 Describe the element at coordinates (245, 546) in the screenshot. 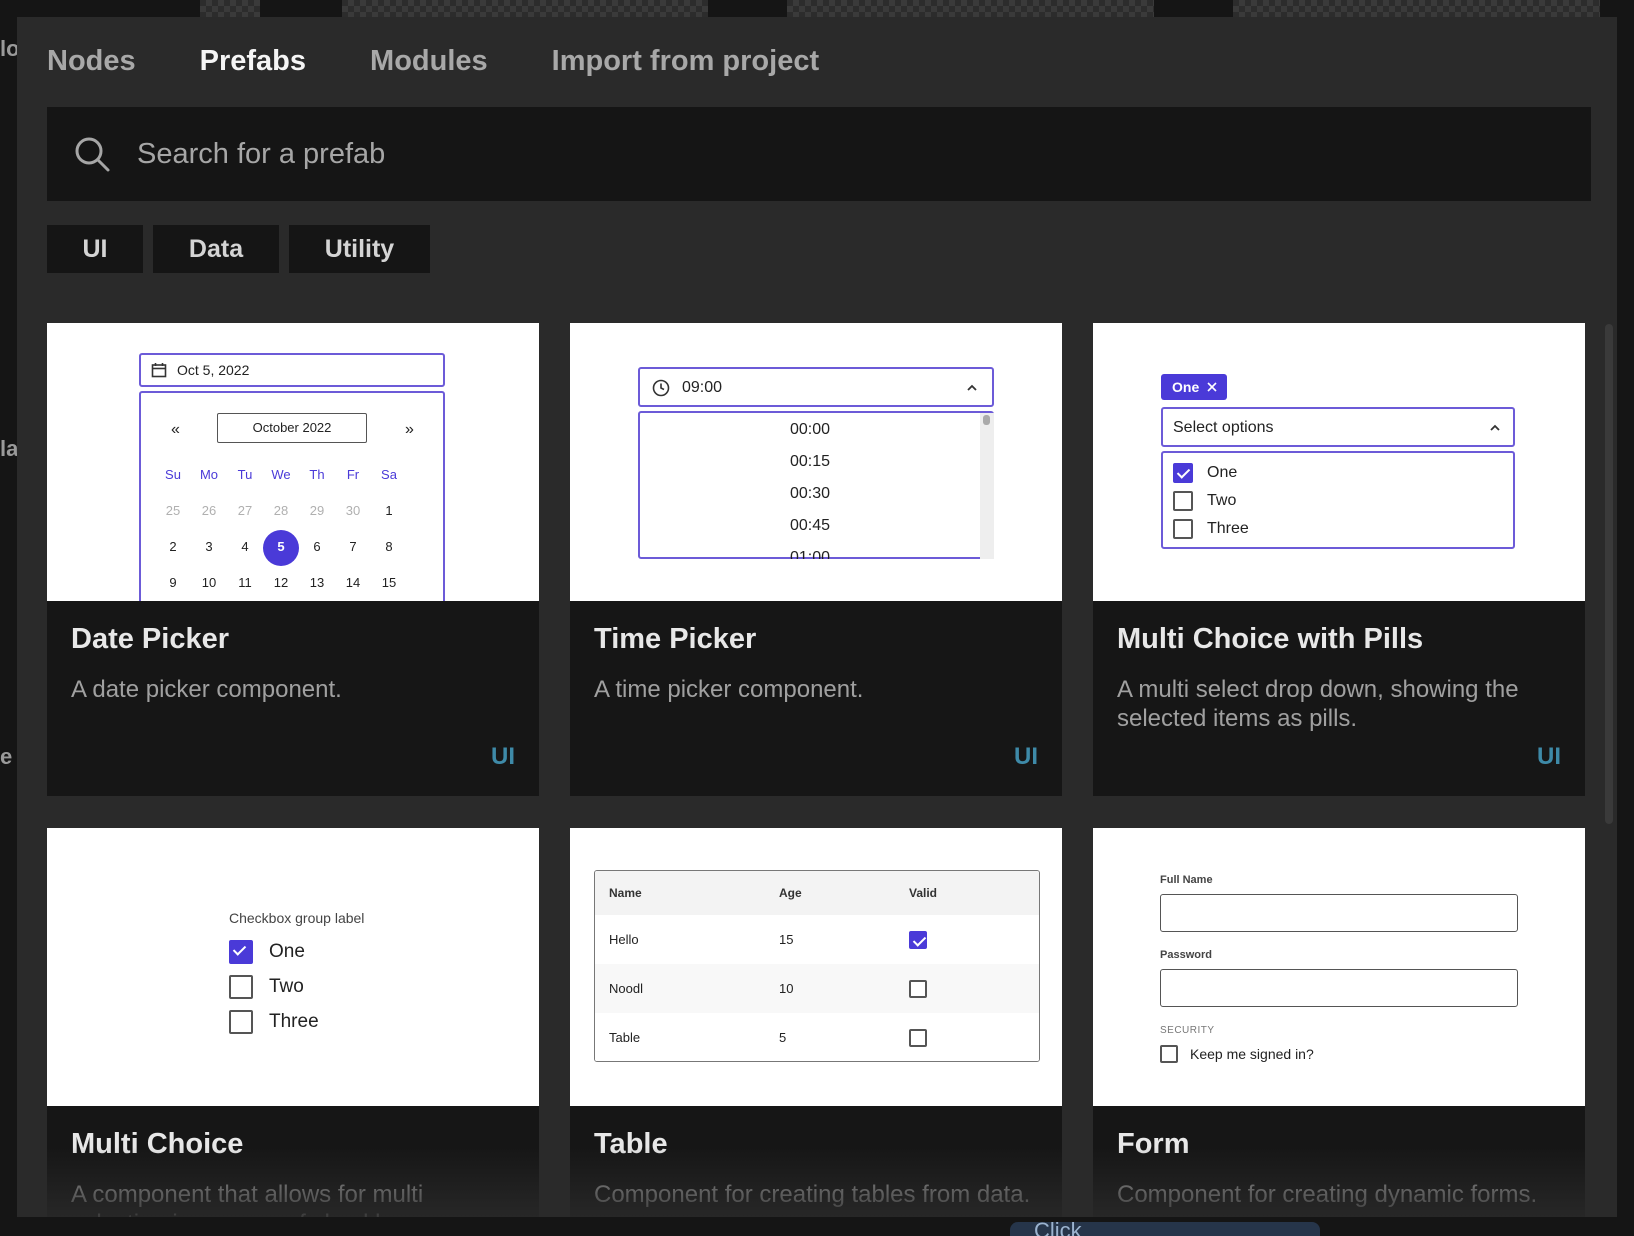

I see `calendar-day: 4` at that location.